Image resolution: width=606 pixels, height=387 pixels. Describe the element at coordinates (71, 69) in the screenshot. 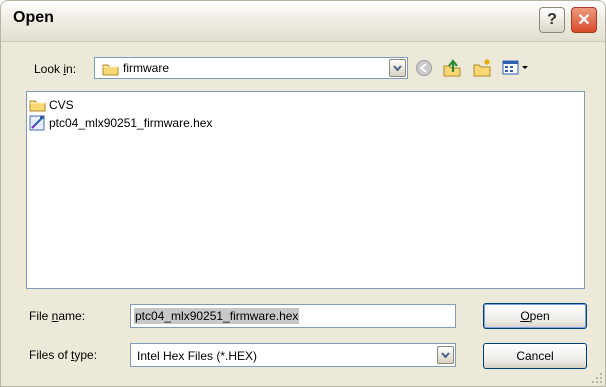

I see `look-in-label-post: n:` at that location.